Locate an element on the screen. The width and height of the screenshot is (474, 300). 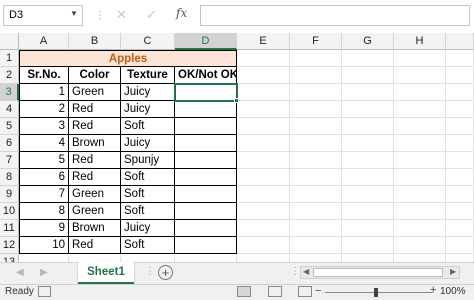
row-header-7: 7 is located at coordinates (9, 160).